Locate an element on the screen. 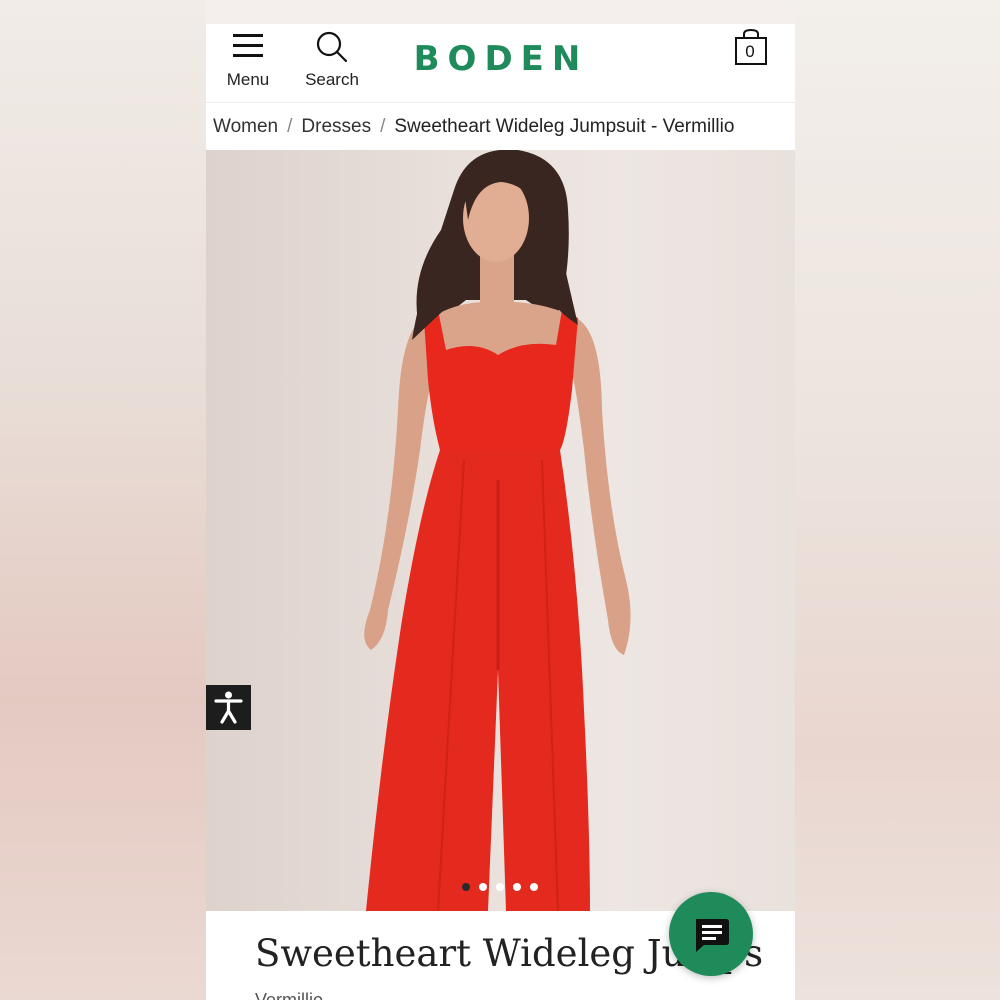  site-header: Menu Search BODEN 0 is located at coordinates (500, 63).